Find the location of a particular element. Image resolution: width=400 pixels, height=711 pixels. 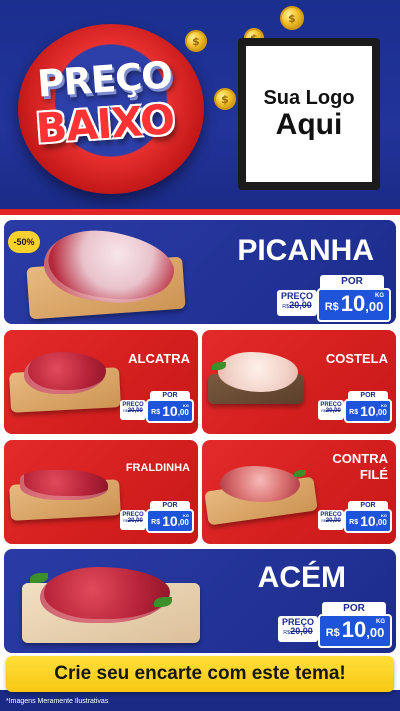

disclaimer-text: *Imagens Meramente Ilustrativas is located at coordinates (57, 701).